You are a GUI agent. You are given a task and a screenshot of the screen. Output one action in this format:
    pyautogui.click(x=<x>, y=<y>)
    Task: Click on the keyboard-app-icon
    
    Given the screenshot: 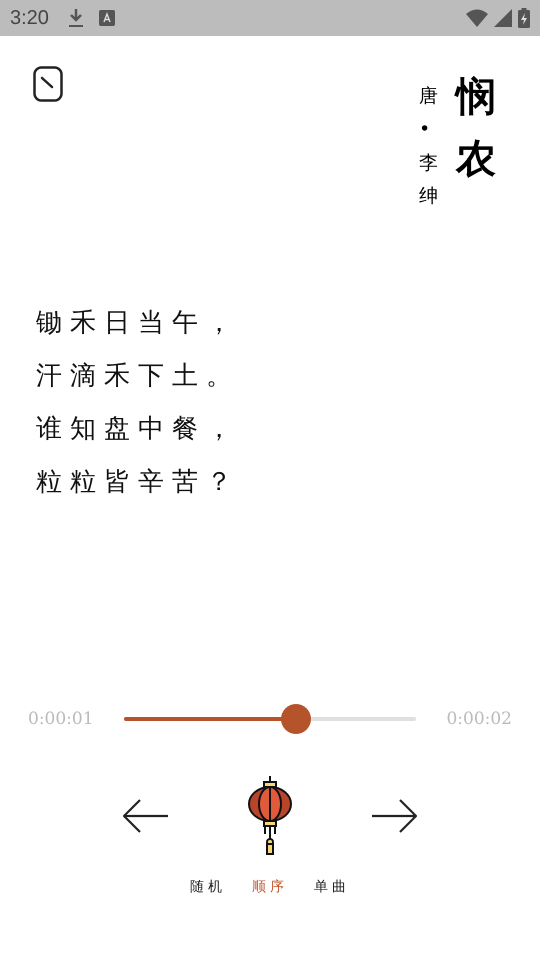 What is the action you would take?
    pyautogui.click(x=106, y=18)
    